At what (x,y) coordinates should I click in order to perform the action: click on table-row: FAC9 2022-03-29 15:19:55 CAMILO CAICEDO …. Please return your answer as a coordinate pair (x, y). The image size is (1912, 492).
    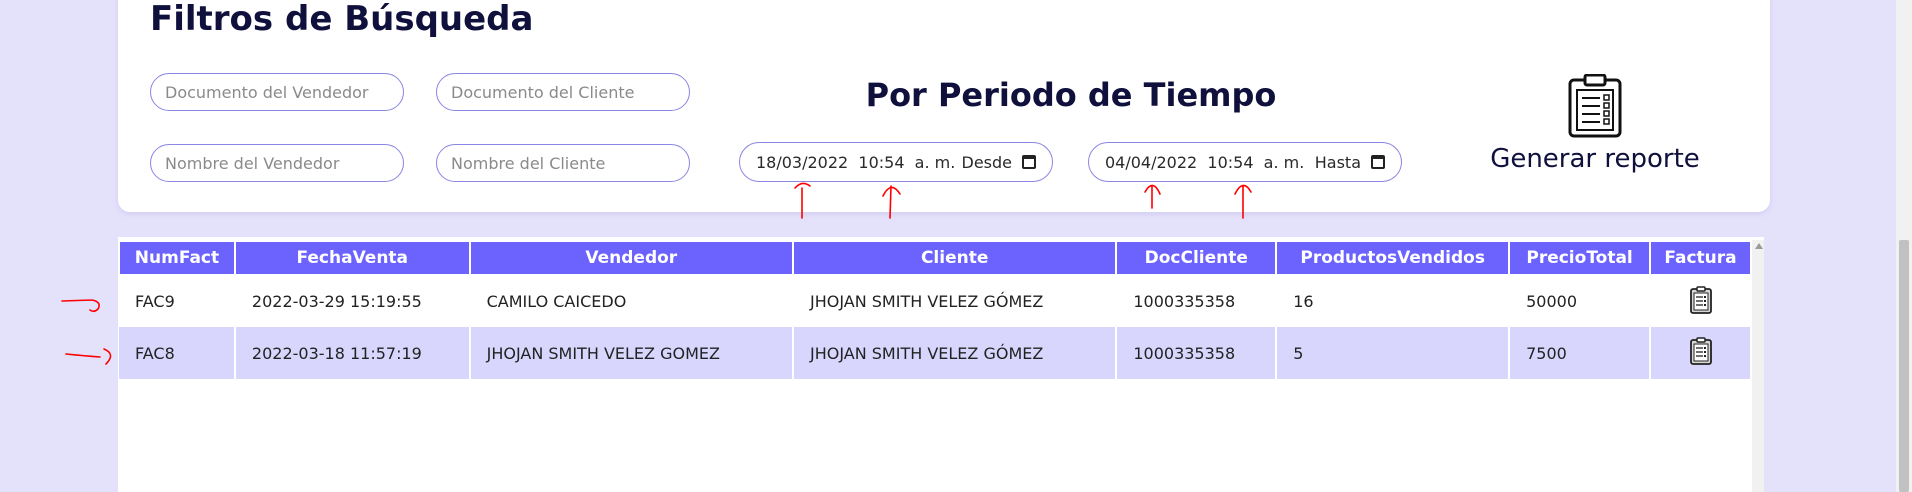
    Looking at the image, I should click on (935, 301).